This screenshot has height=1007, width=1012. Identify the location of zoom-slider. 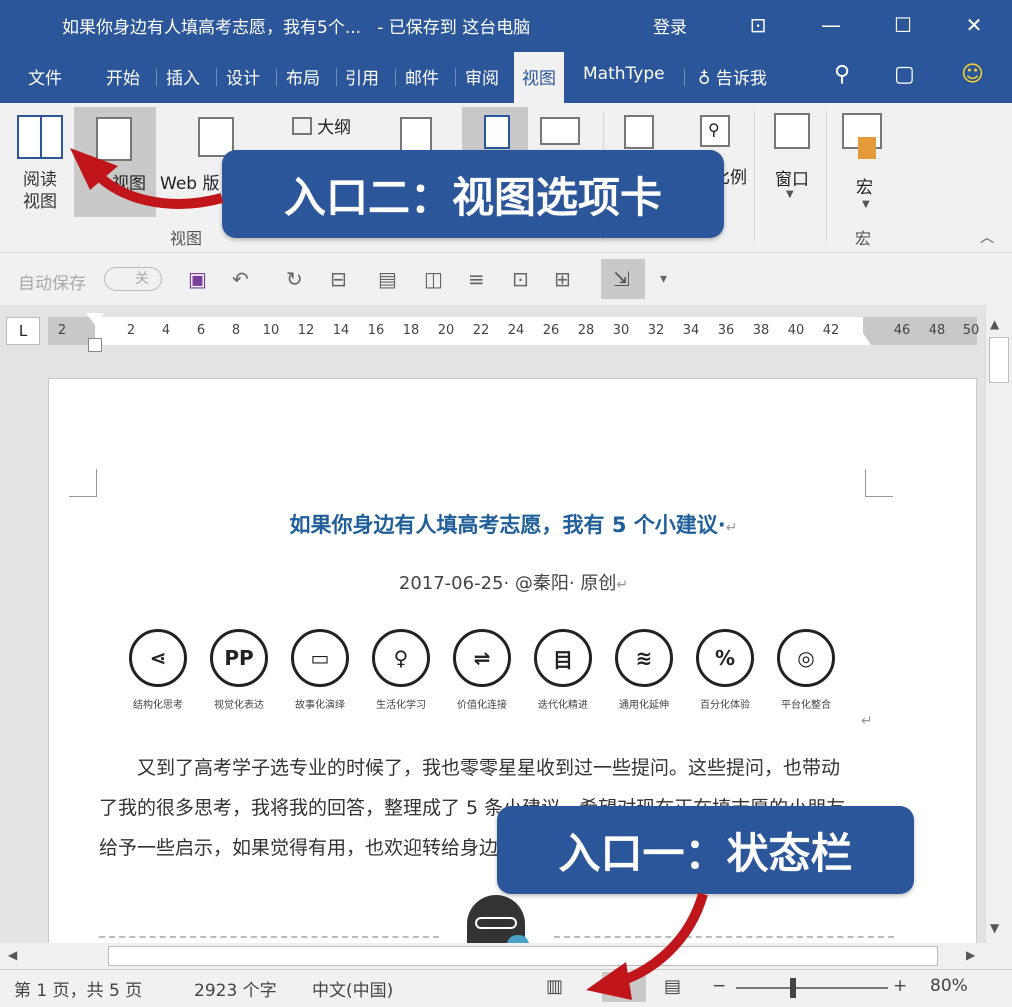
(812, 988).